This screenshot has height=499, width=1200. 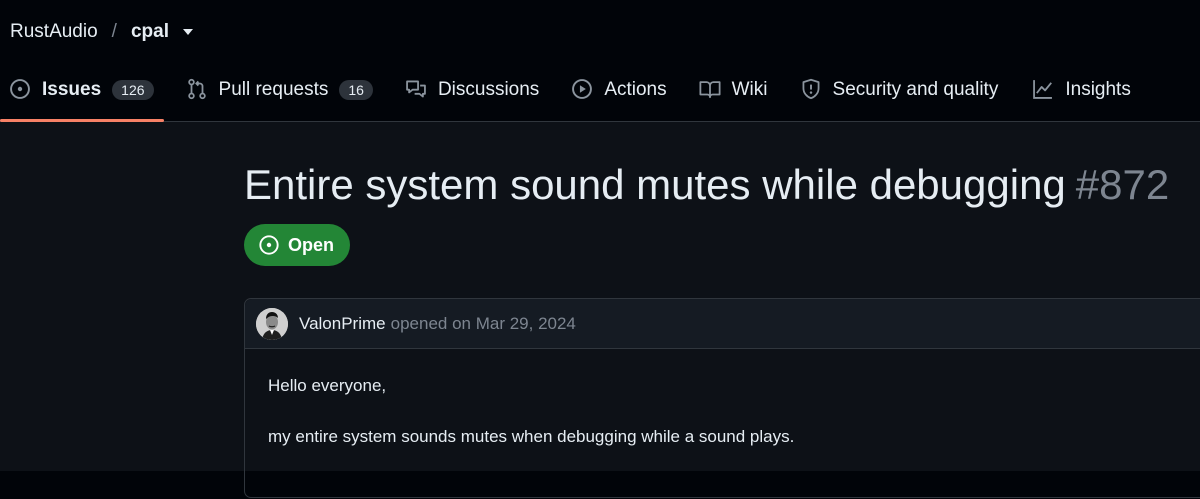 What do you see at coordinates (488, 89) in the screenshot?
I see `tab-discussions-label: Discussions` at bounding box center [488, 89].